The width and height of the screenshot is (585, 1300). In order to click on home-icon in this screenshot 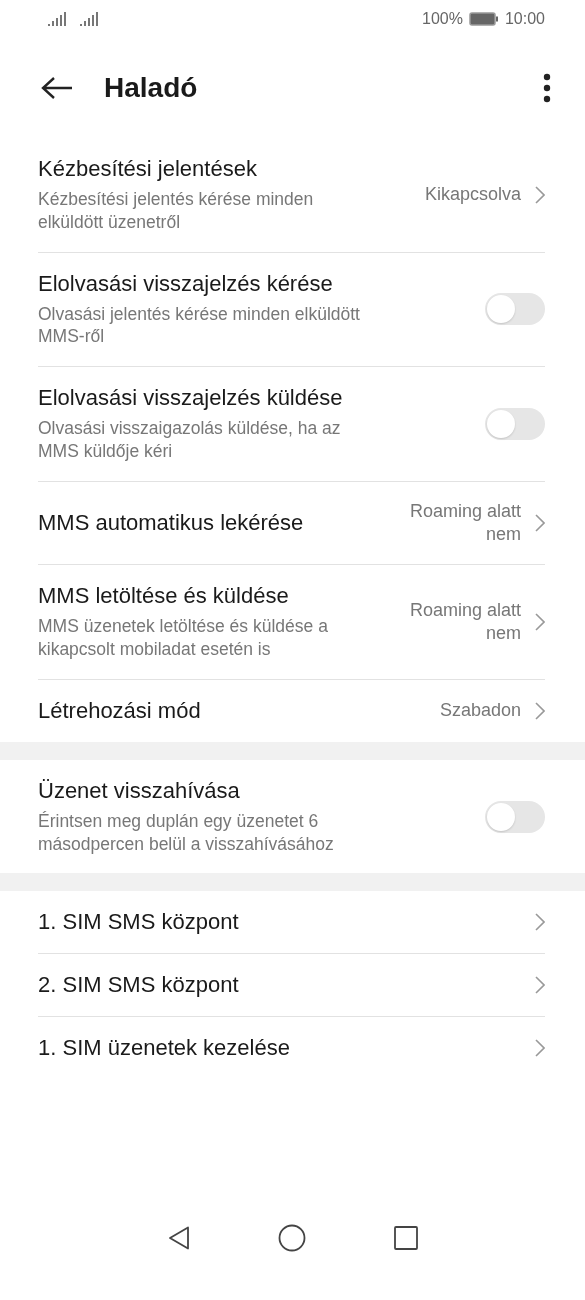, I will do `click(291, 1238)`.